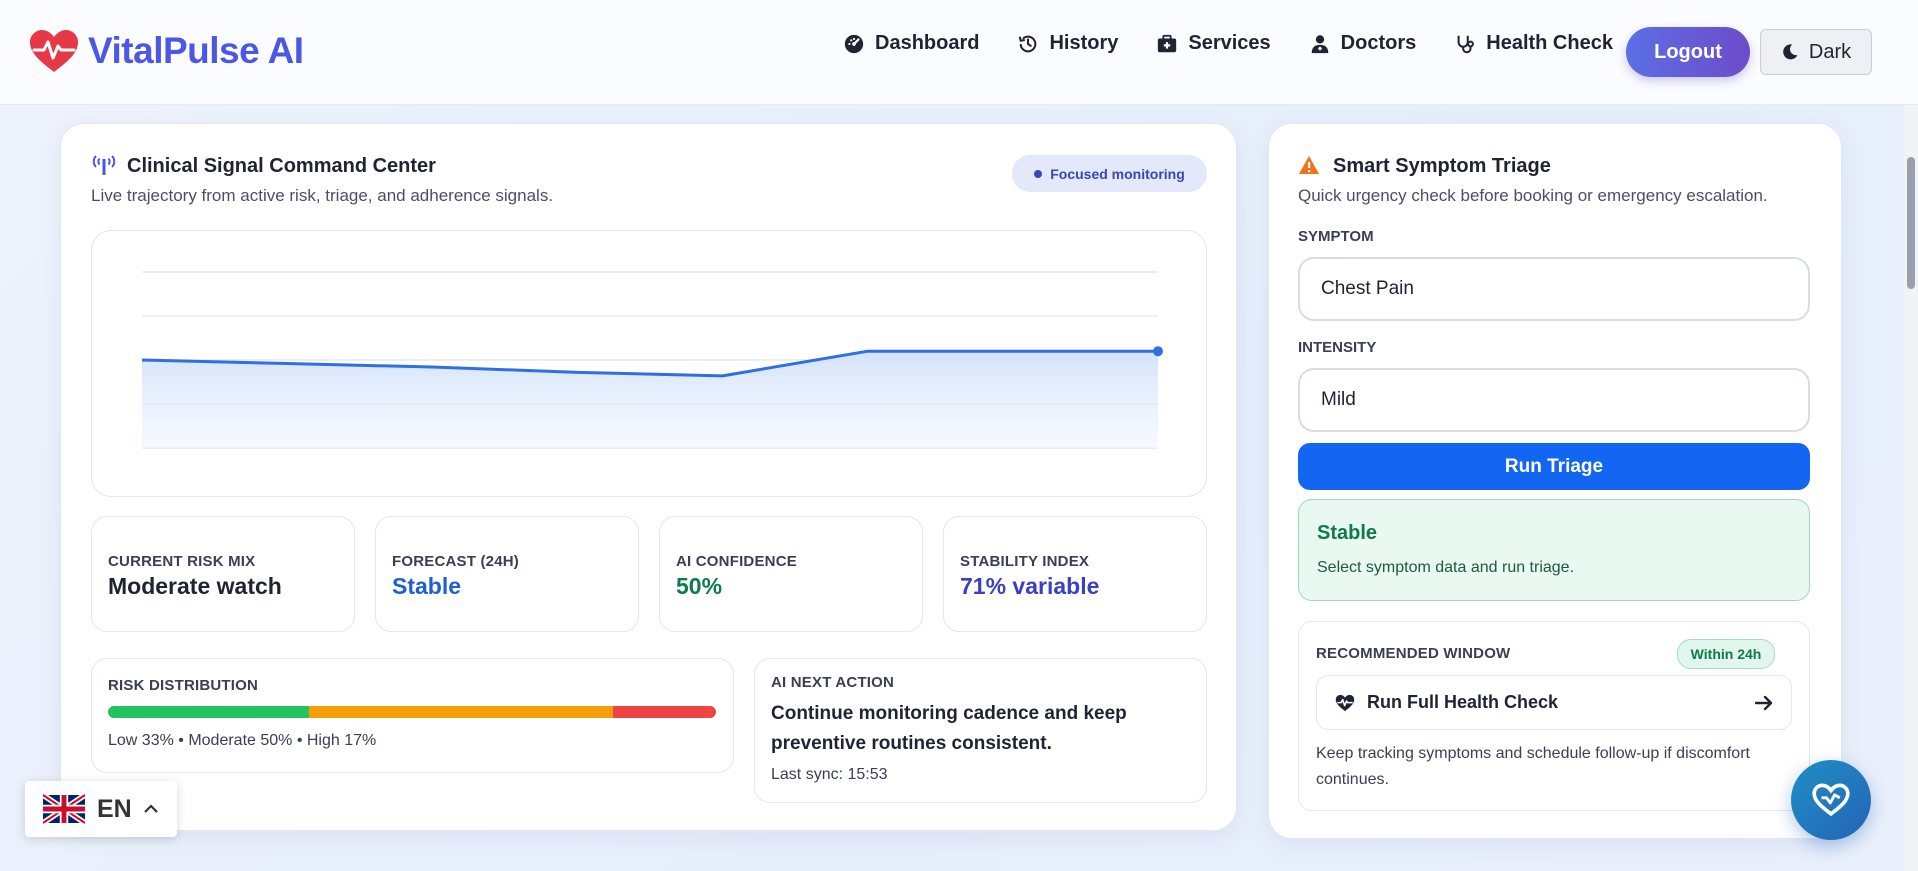 This screenshot has width=1918, height=871. Describe the element at coordinates (1911, 488) in the screenshot. I see `page-scrollbar` at that location.